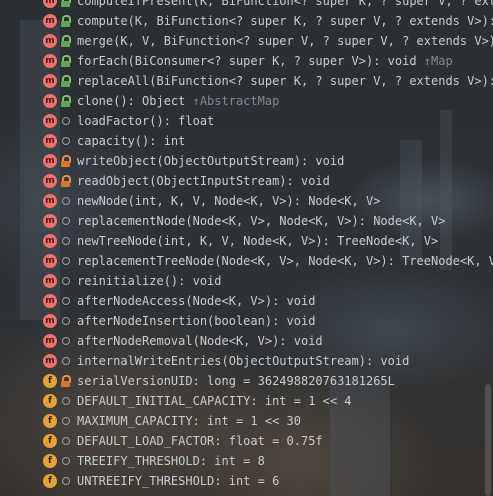 This screenshot has width=493, height=496. I want to click on member-signature: clone(): Object ↑AbstractMap, so click(178, 101).